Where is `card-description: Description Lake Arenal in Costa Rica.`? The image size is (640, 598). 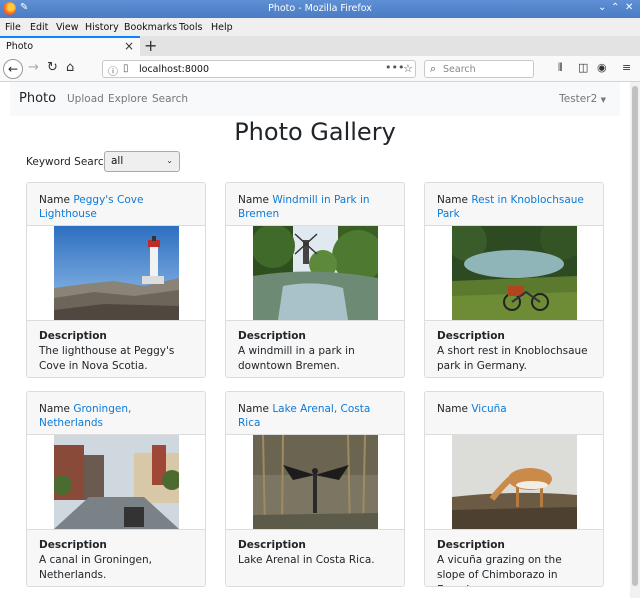
card-description: Description Lake Arenal in Costa Rica. is located at coordinates (315, 557).